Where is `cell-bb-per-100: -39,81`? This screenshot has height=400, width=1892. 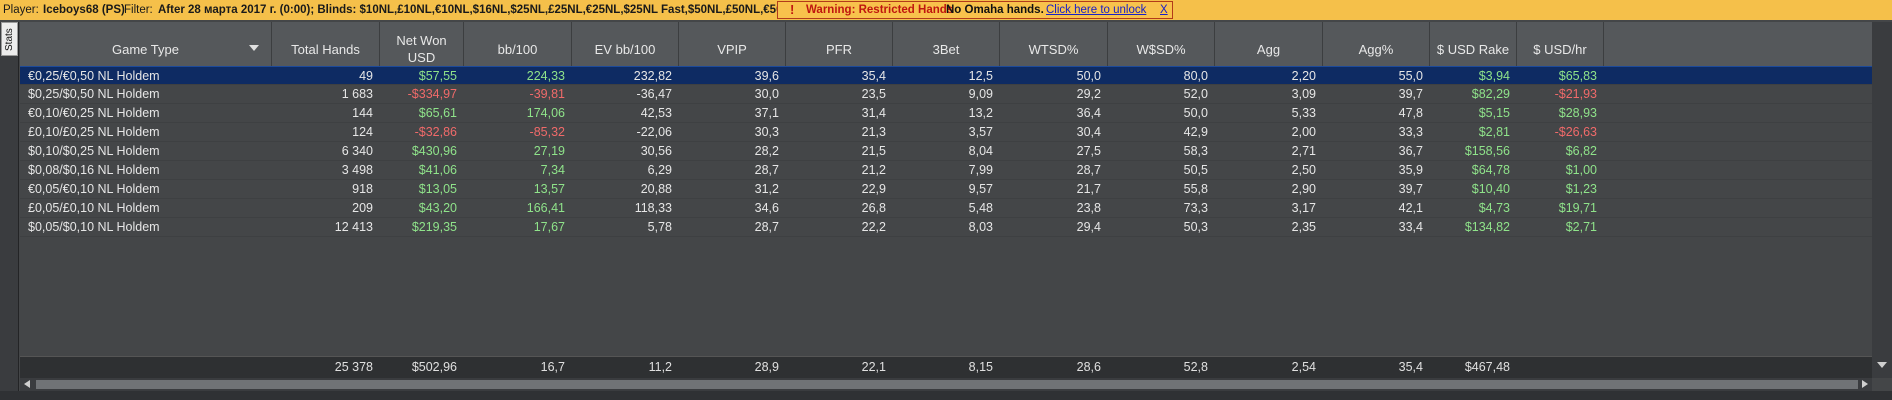 cell-bb-per-100: -39,81 is located at coordinates (547, 94).